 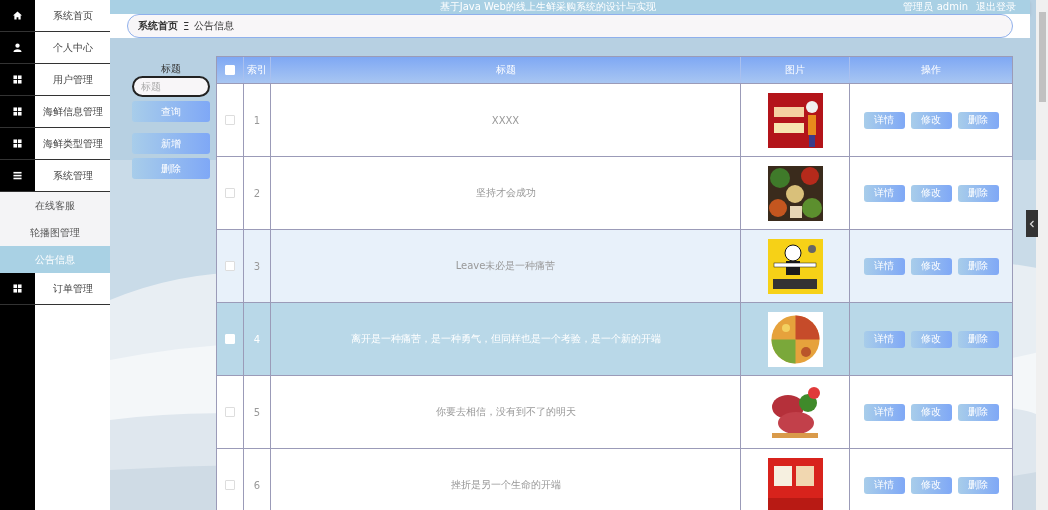 I want to click on home-icon, so click(x=17, y=15).